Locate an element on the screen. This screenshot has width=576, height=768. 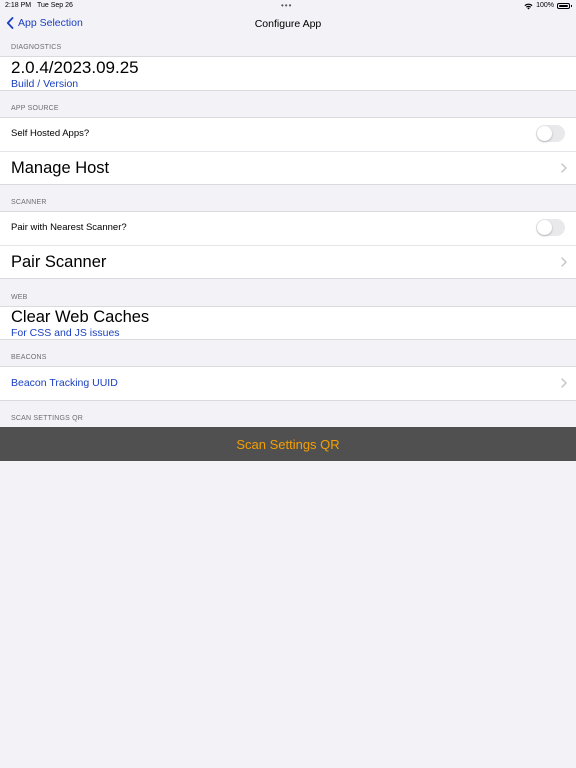
web-group: Clear Web Caches For CSS and JS issues is located at coordinates (288, 323).